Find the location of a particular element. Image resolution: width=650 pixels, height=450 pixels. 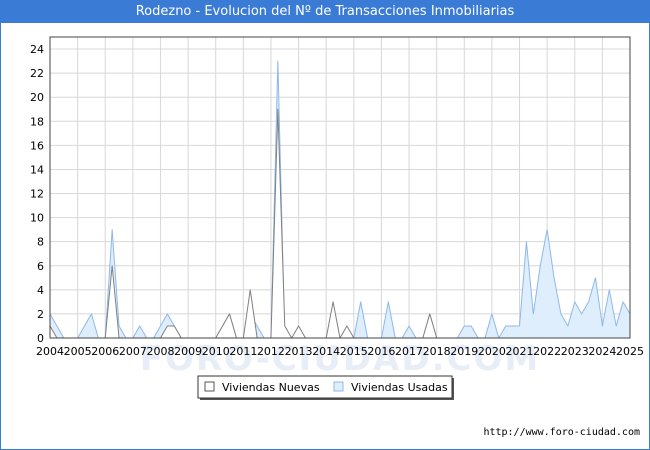

x-tick-label: 2011 is located at coordinates (243, 351).